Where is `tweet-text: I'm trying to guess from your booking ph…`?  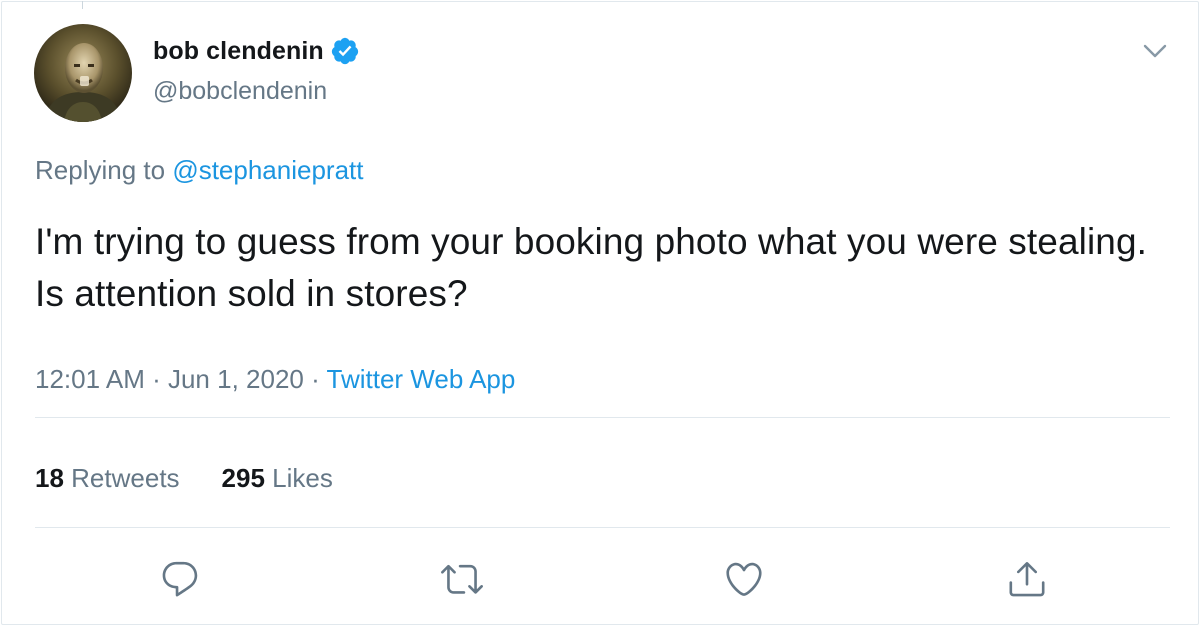
tweet-text: I'm trying to guess from your booking ph… is located at coordinates (591, 267).